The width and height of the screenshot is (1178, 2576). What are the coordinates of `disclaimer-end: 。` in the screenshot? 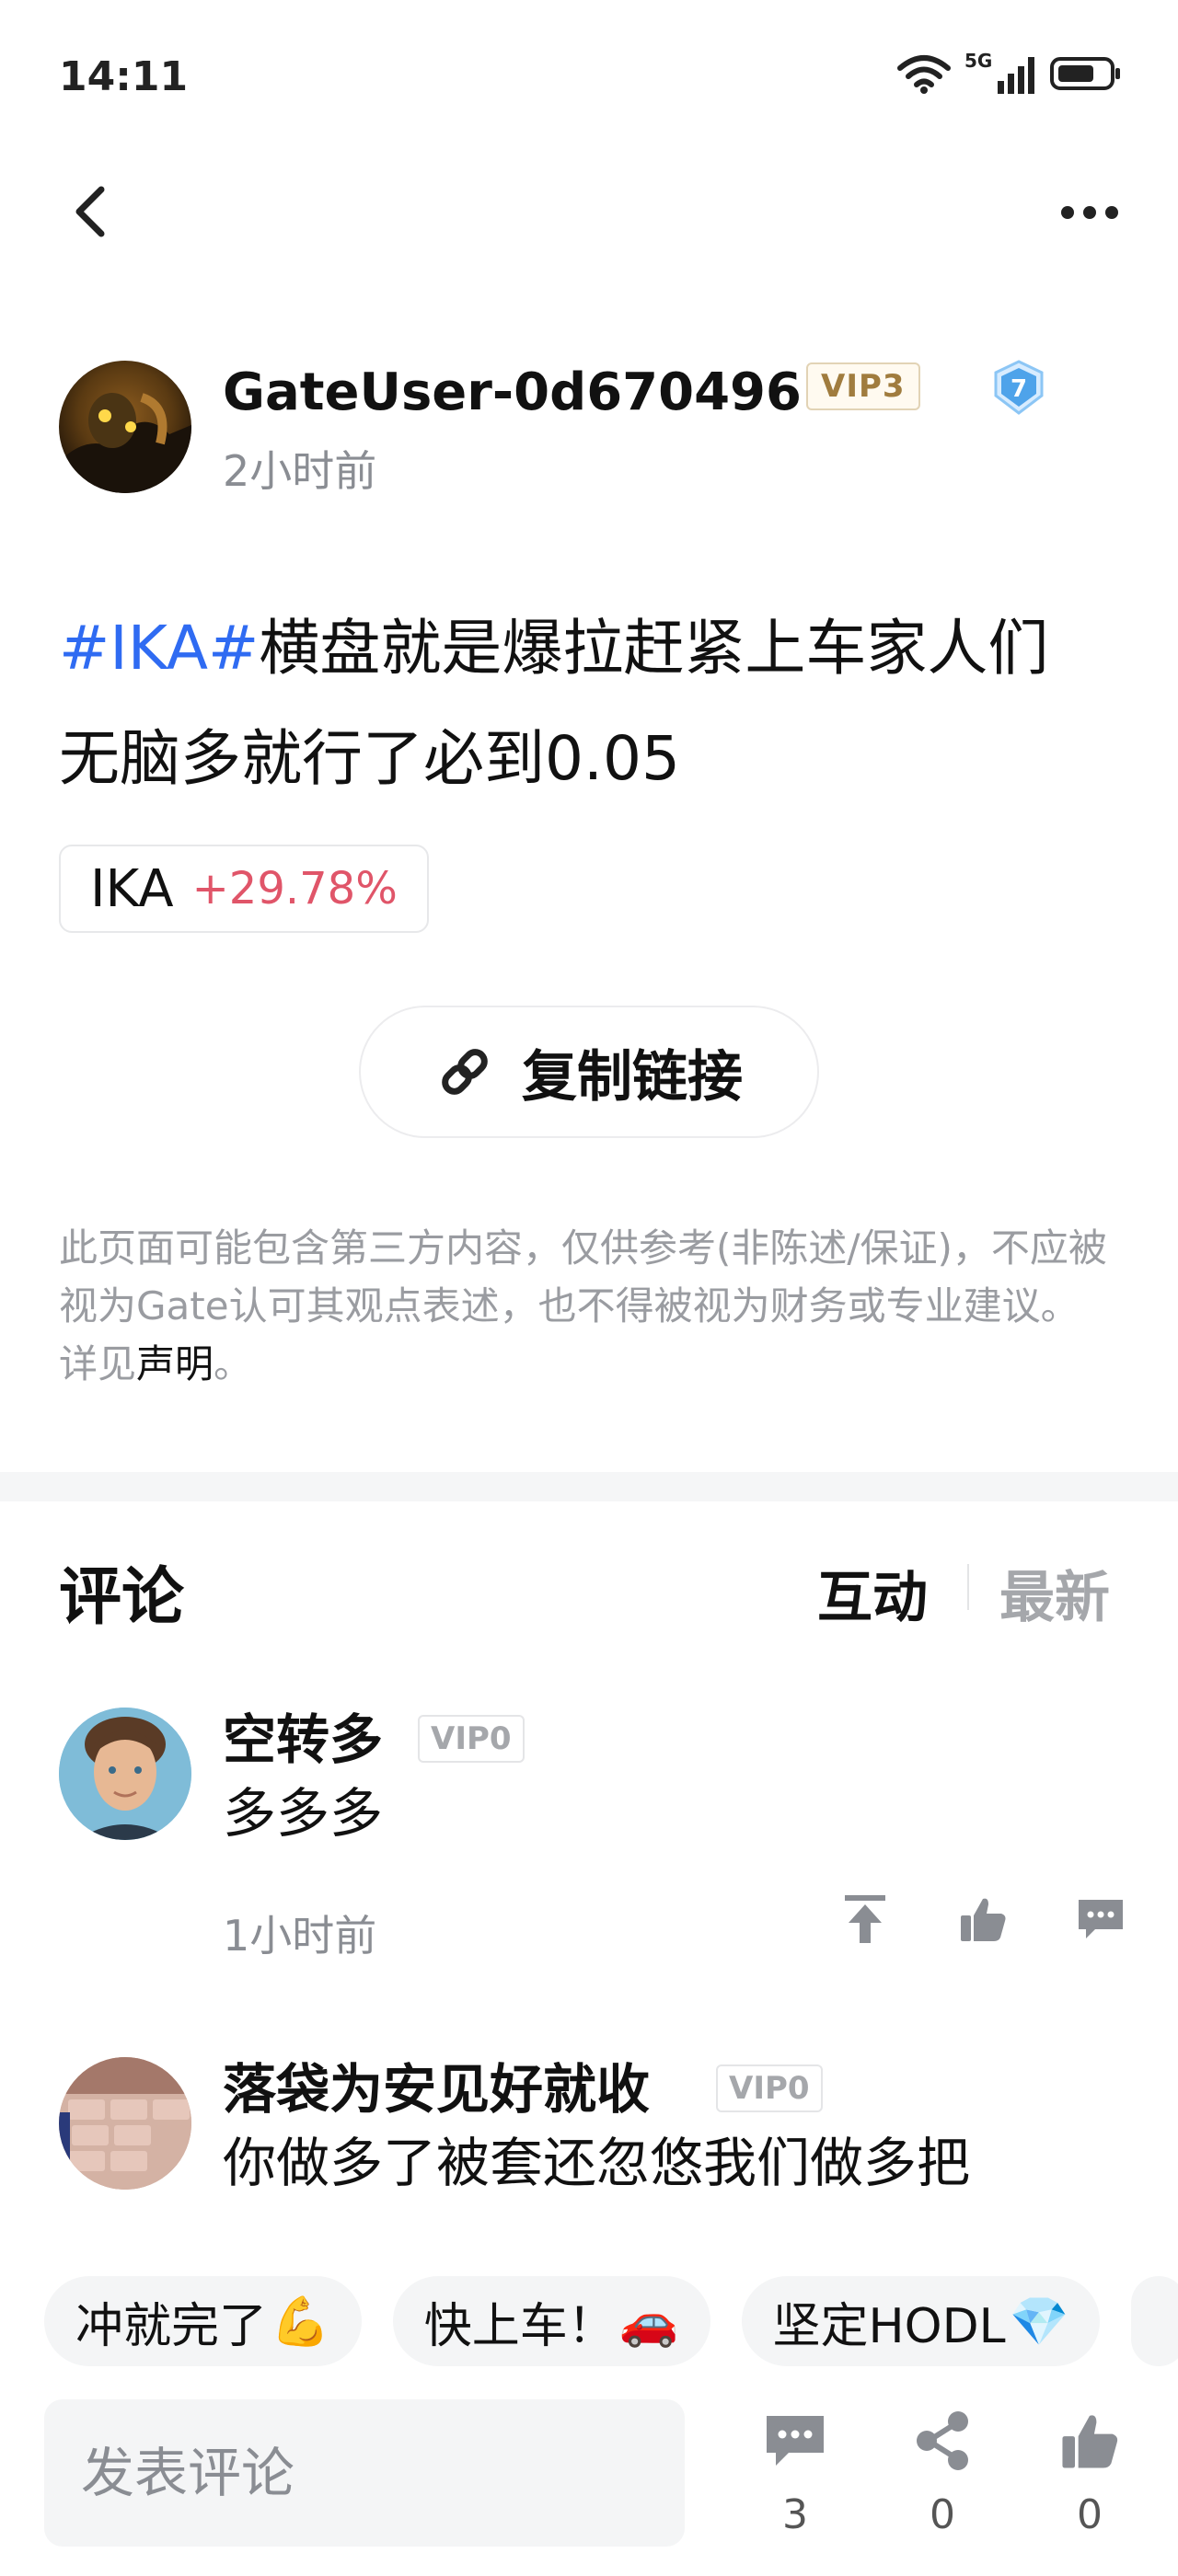 It's located at (233, 1363).